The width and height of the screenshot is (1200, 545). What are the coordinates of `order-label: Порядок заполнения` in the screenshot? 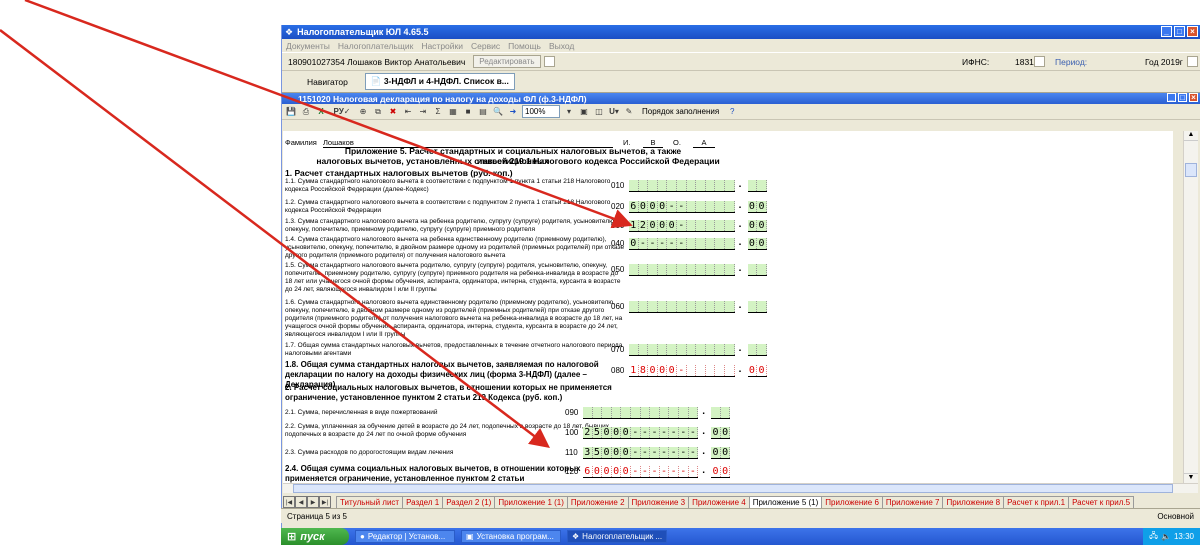 It's located at (680, 111).